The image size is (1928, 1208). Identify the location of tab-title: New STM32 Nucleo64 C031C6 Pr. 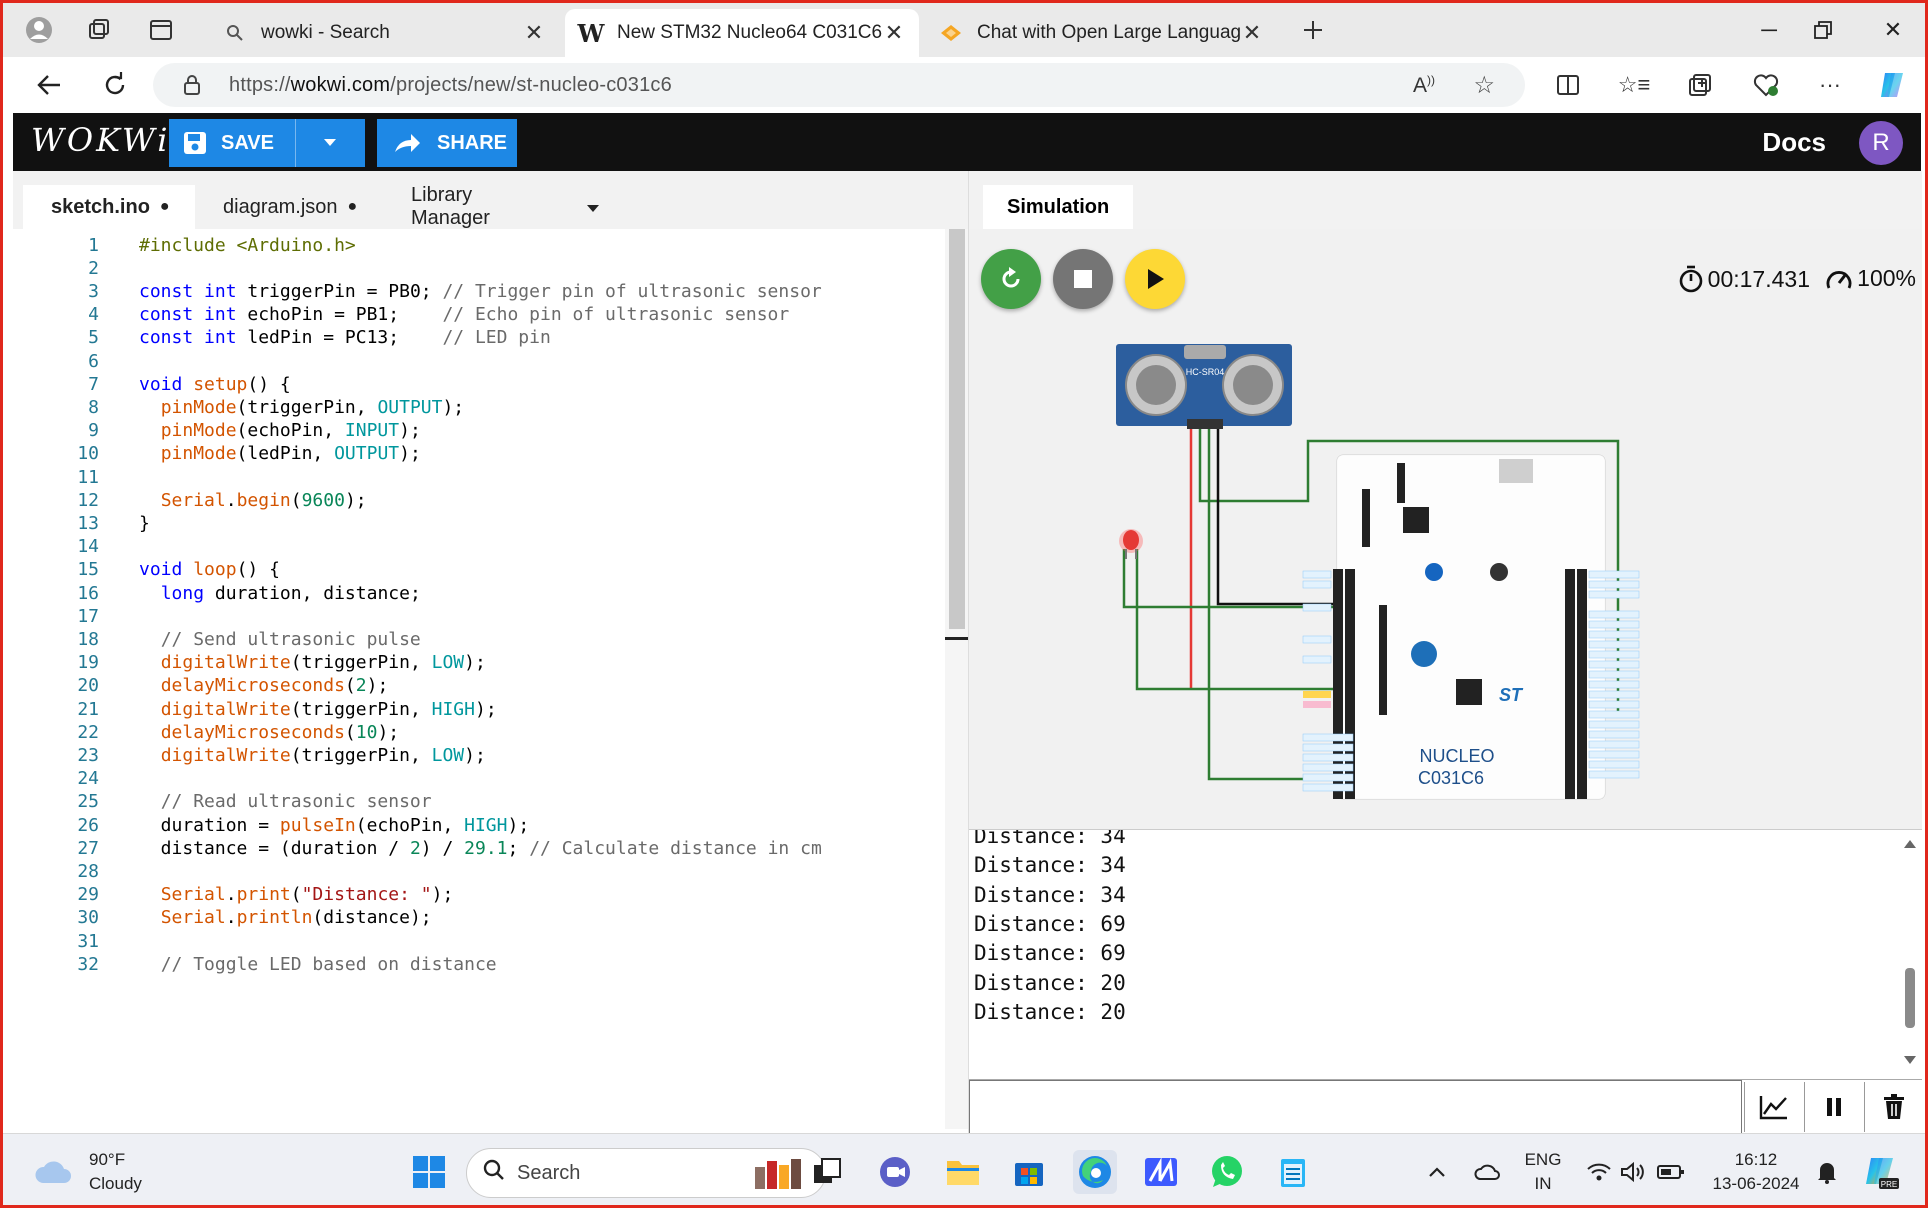
(750, 32).